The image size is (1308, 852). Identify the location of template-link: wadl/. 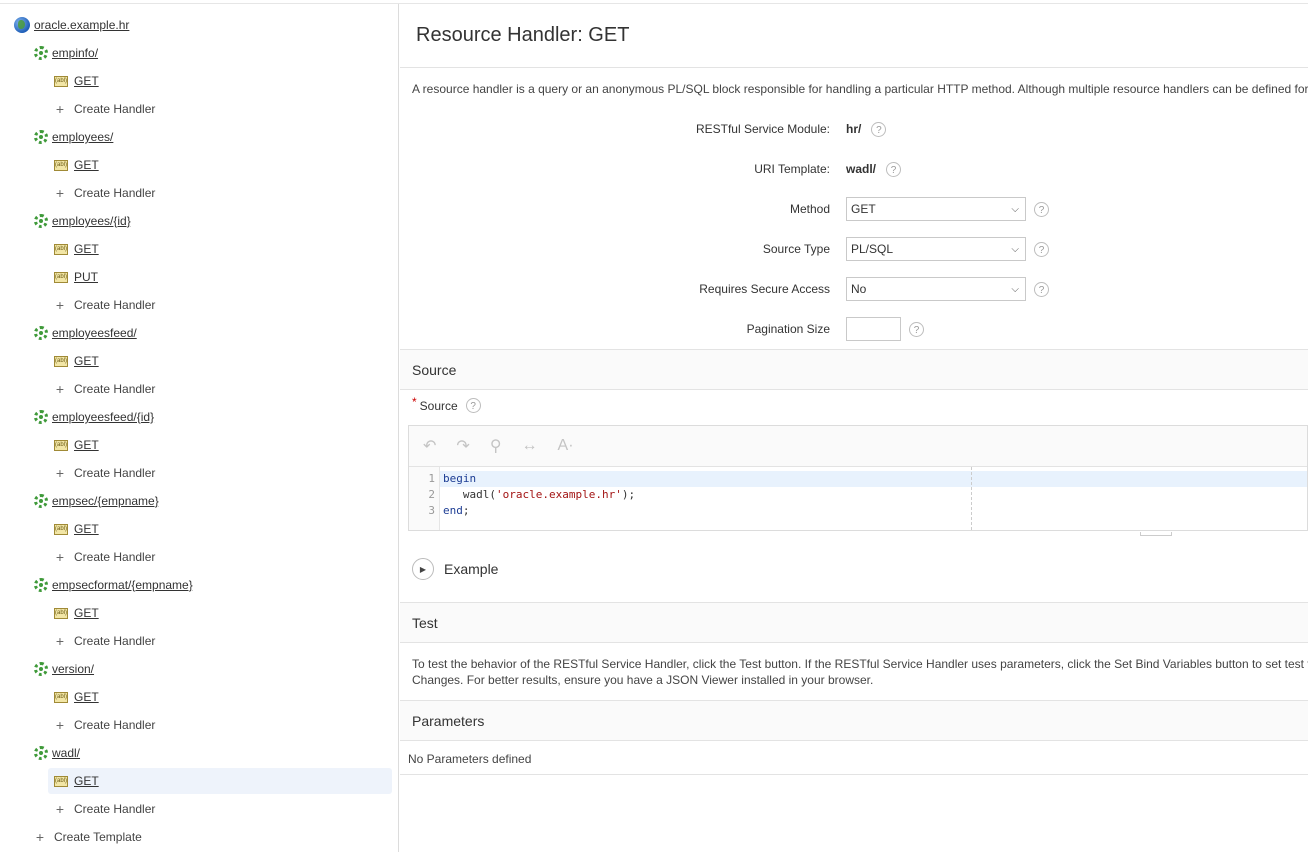
(66, 753).